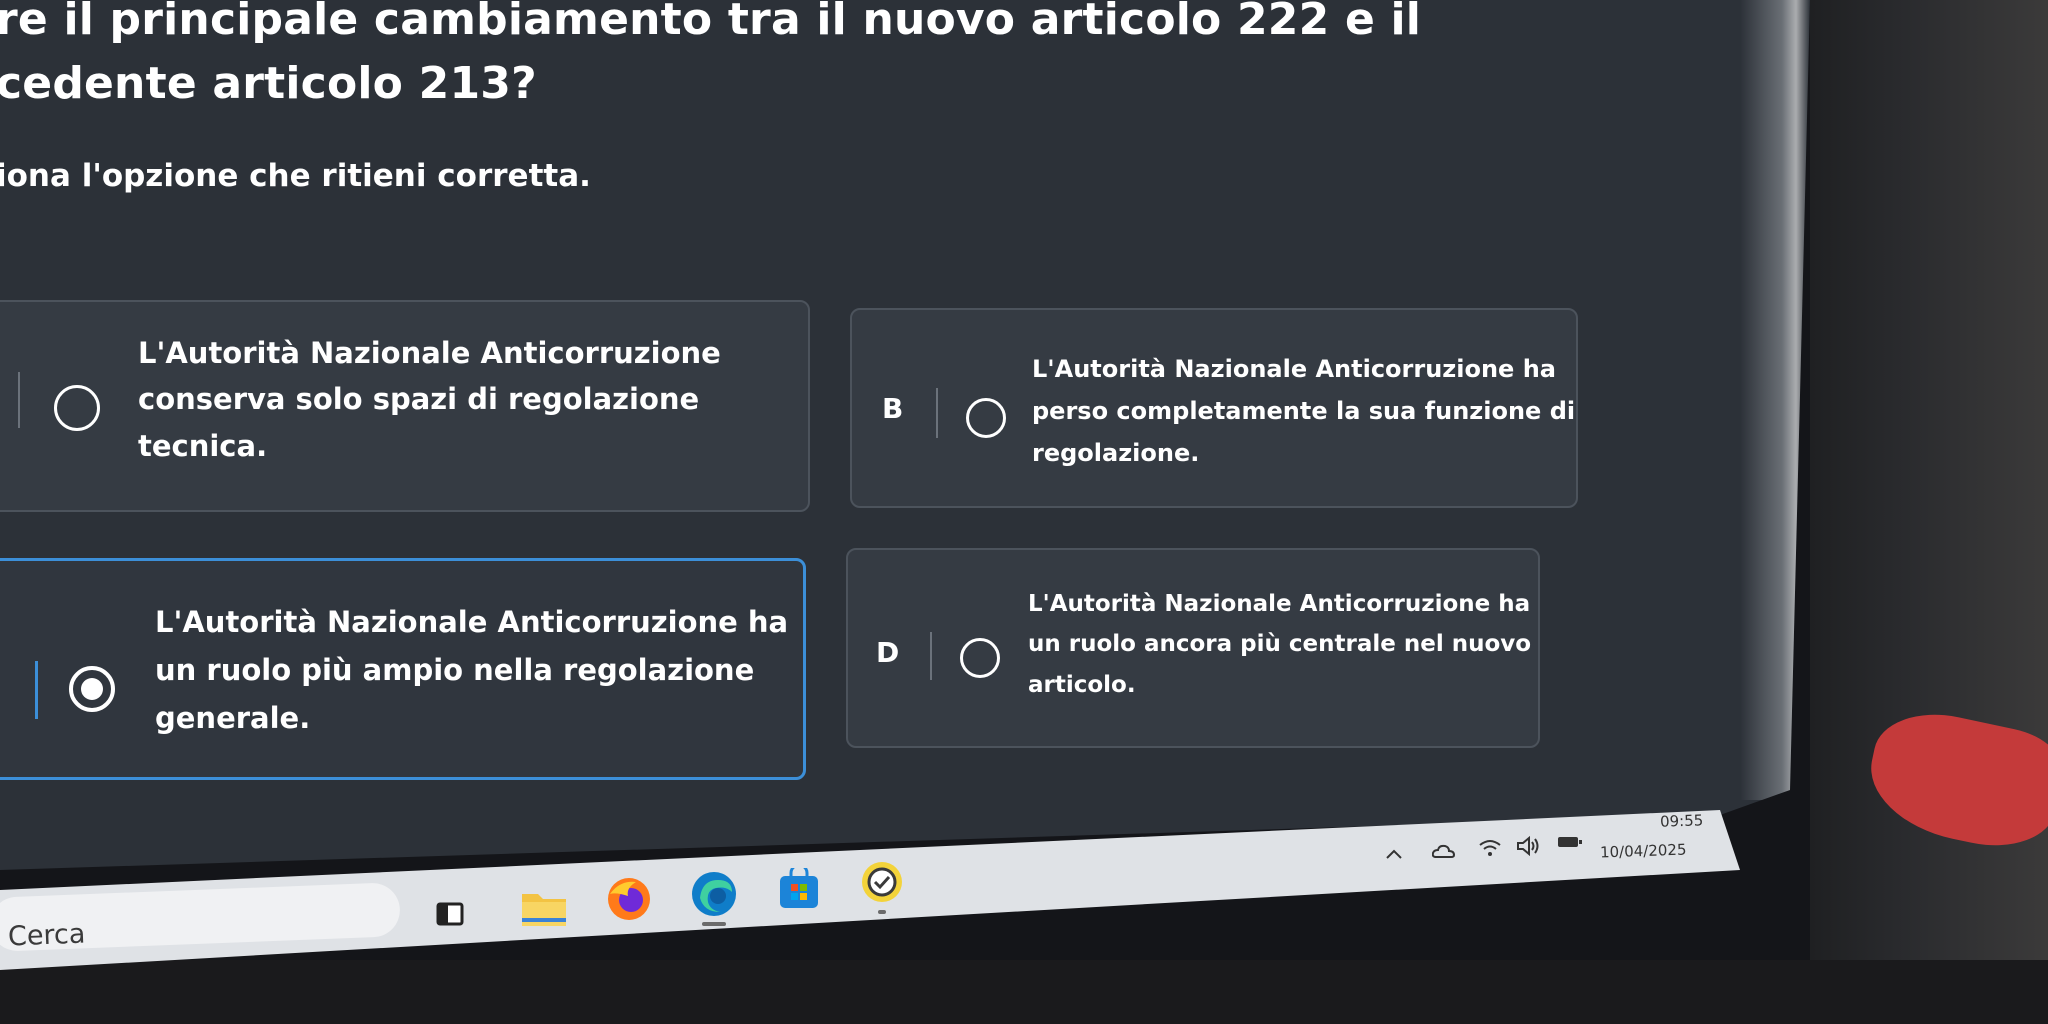 This screenshot has width=2048, height=1024. Describe the element at coordinates (882, 887) in the screenshot. I see `checklist-app-icon` at that location.